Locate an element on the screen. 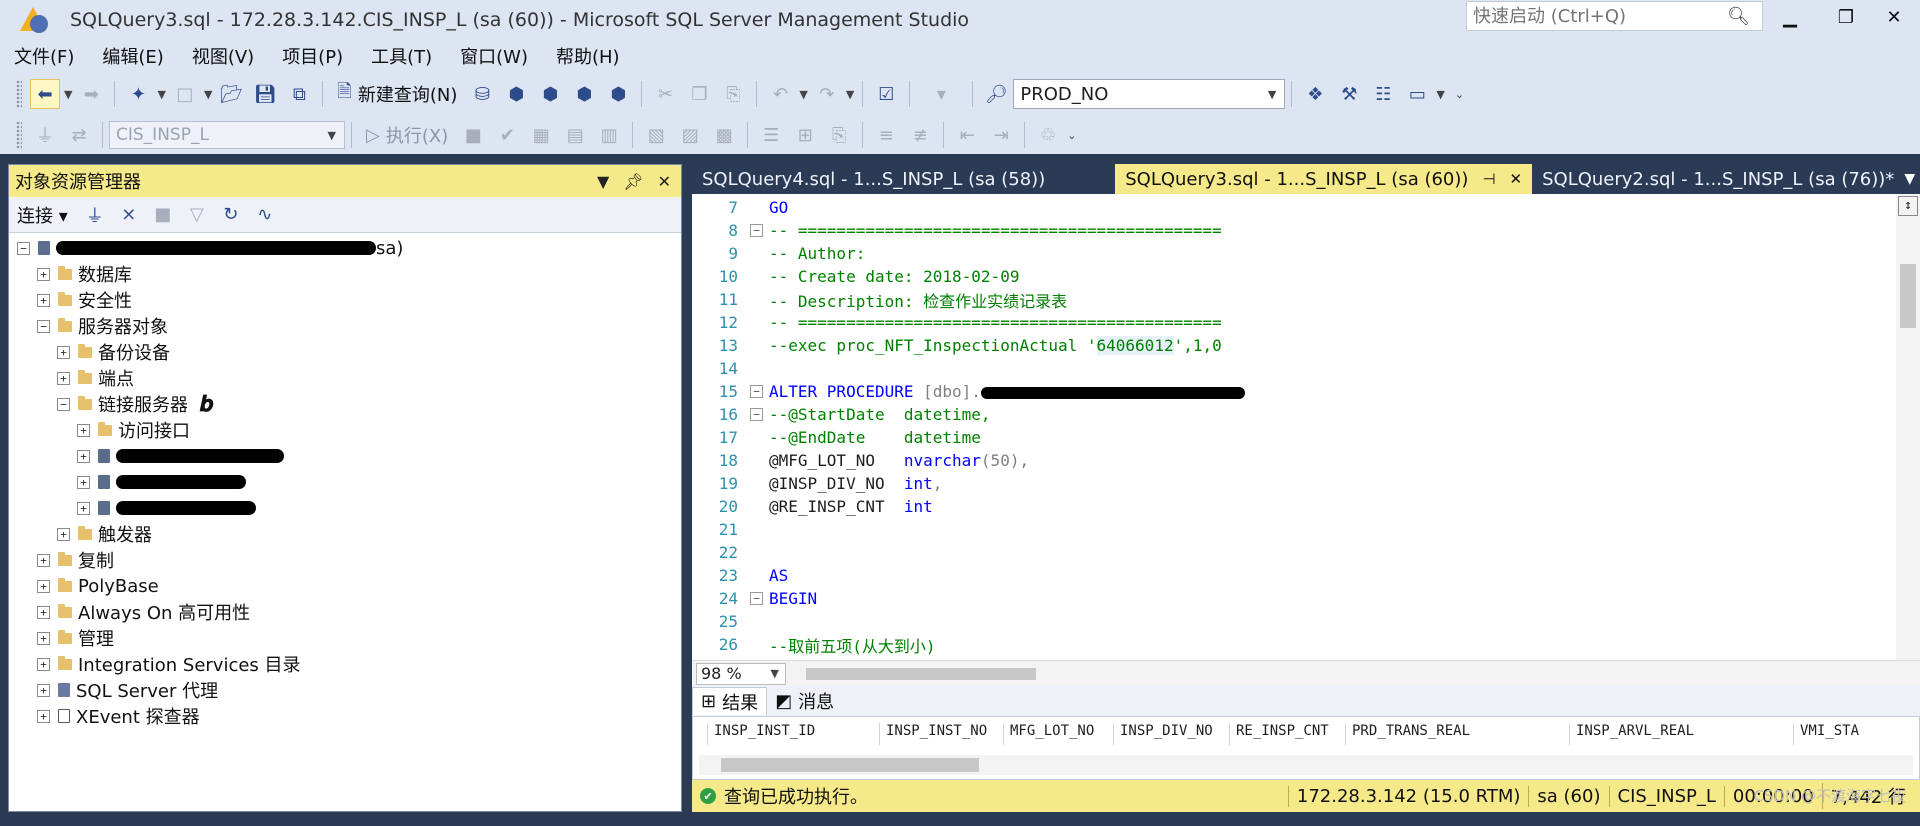  dax-query-icon: ⬢ is located at coordinates (618, 94).